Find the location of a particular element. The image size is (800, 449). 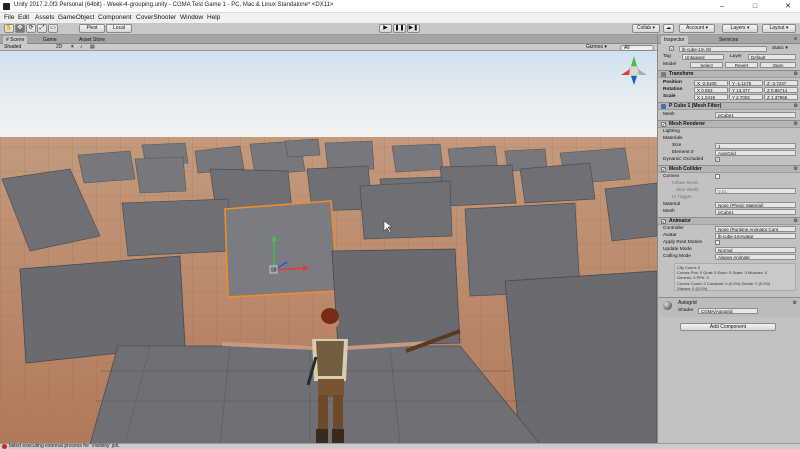

scale-x-field: X 1.0419 is located at coordinates (711, 97).